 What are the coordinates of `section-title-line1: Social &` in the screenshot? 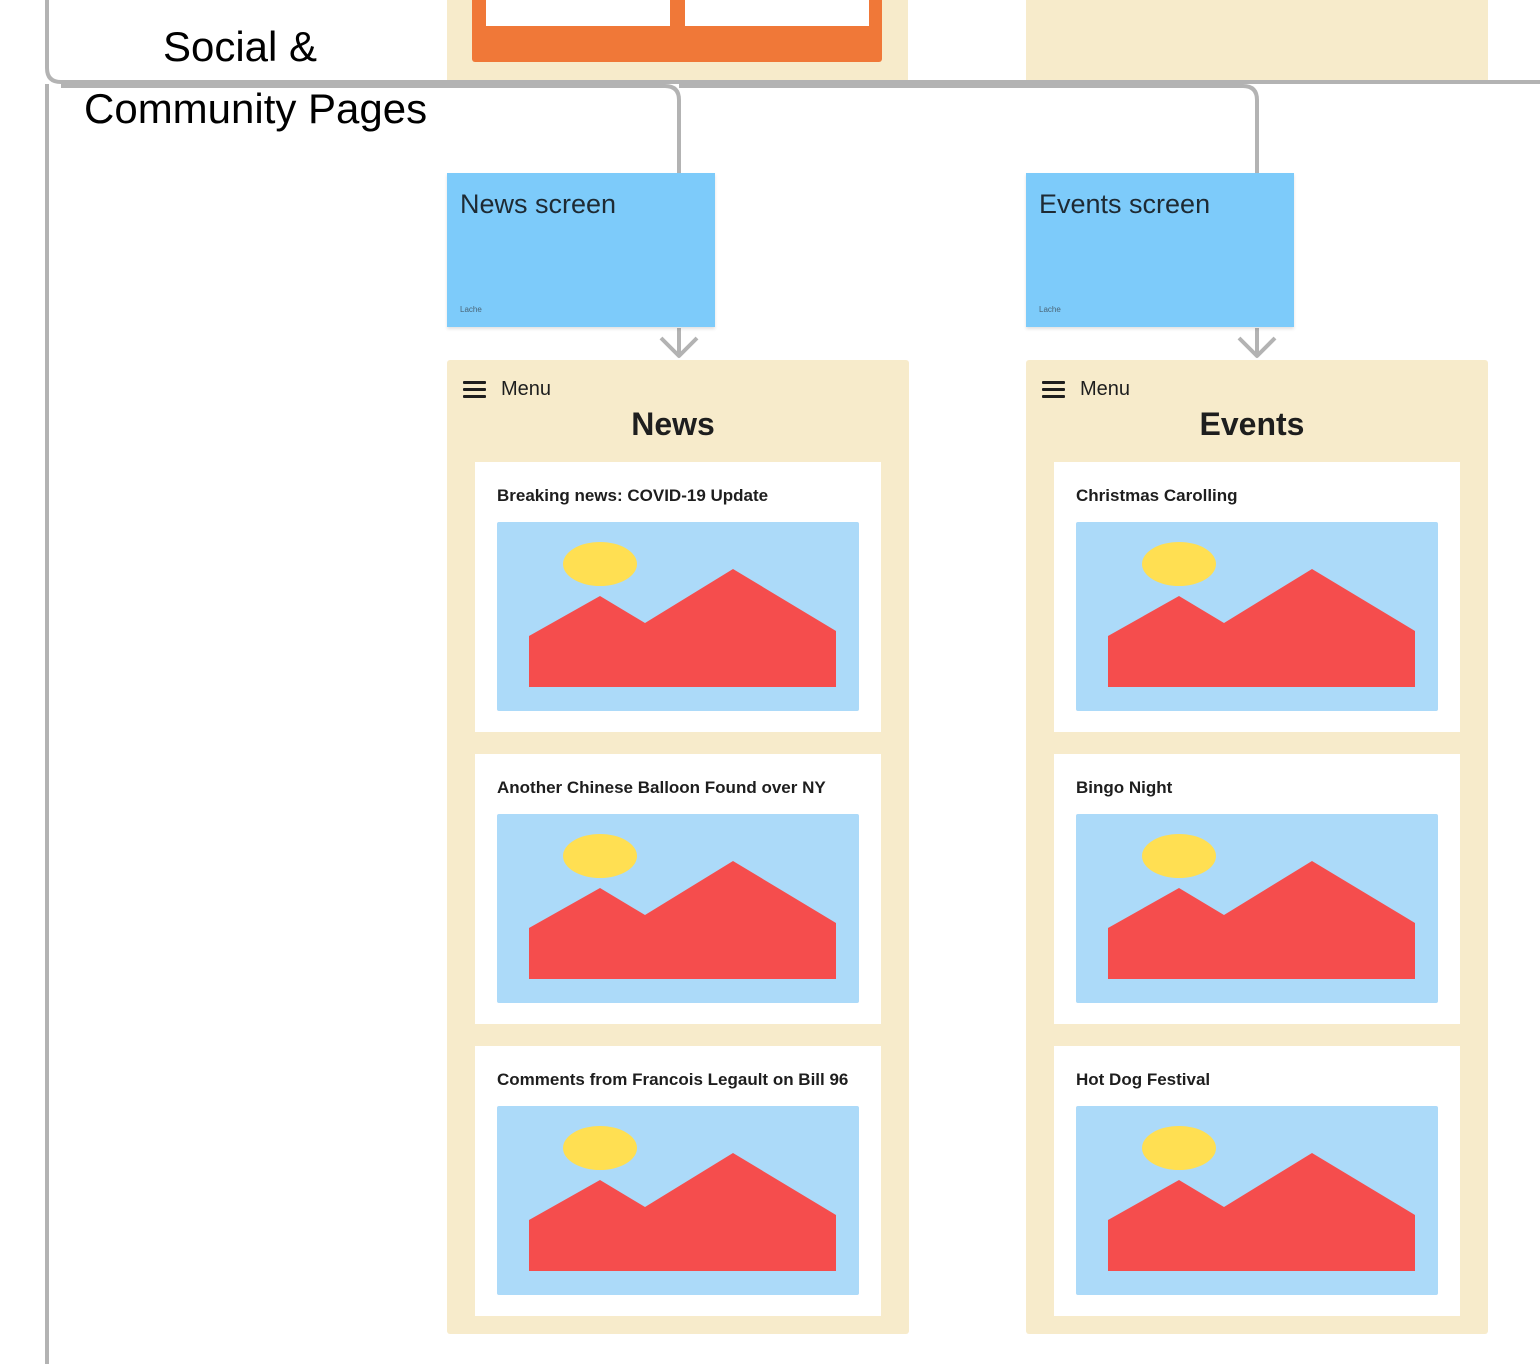 It's located at (240, 46).